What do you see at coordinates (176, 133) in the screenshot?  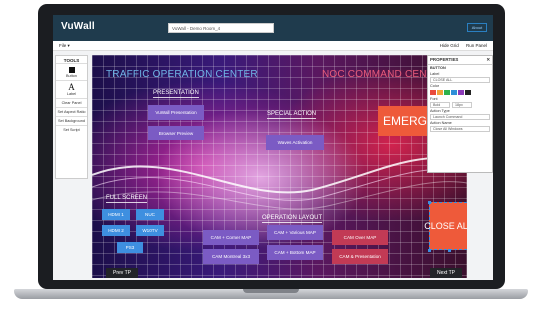 I see `browser-preview-button: Browser Preview` at bounding box center [176, 133].